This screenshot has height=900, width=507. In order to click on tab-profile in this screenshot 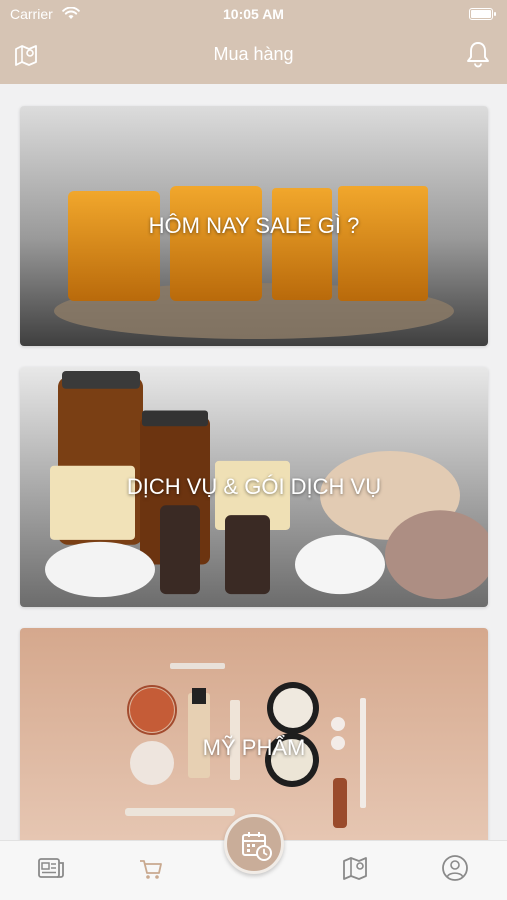, I will do `click(455, 868)`.